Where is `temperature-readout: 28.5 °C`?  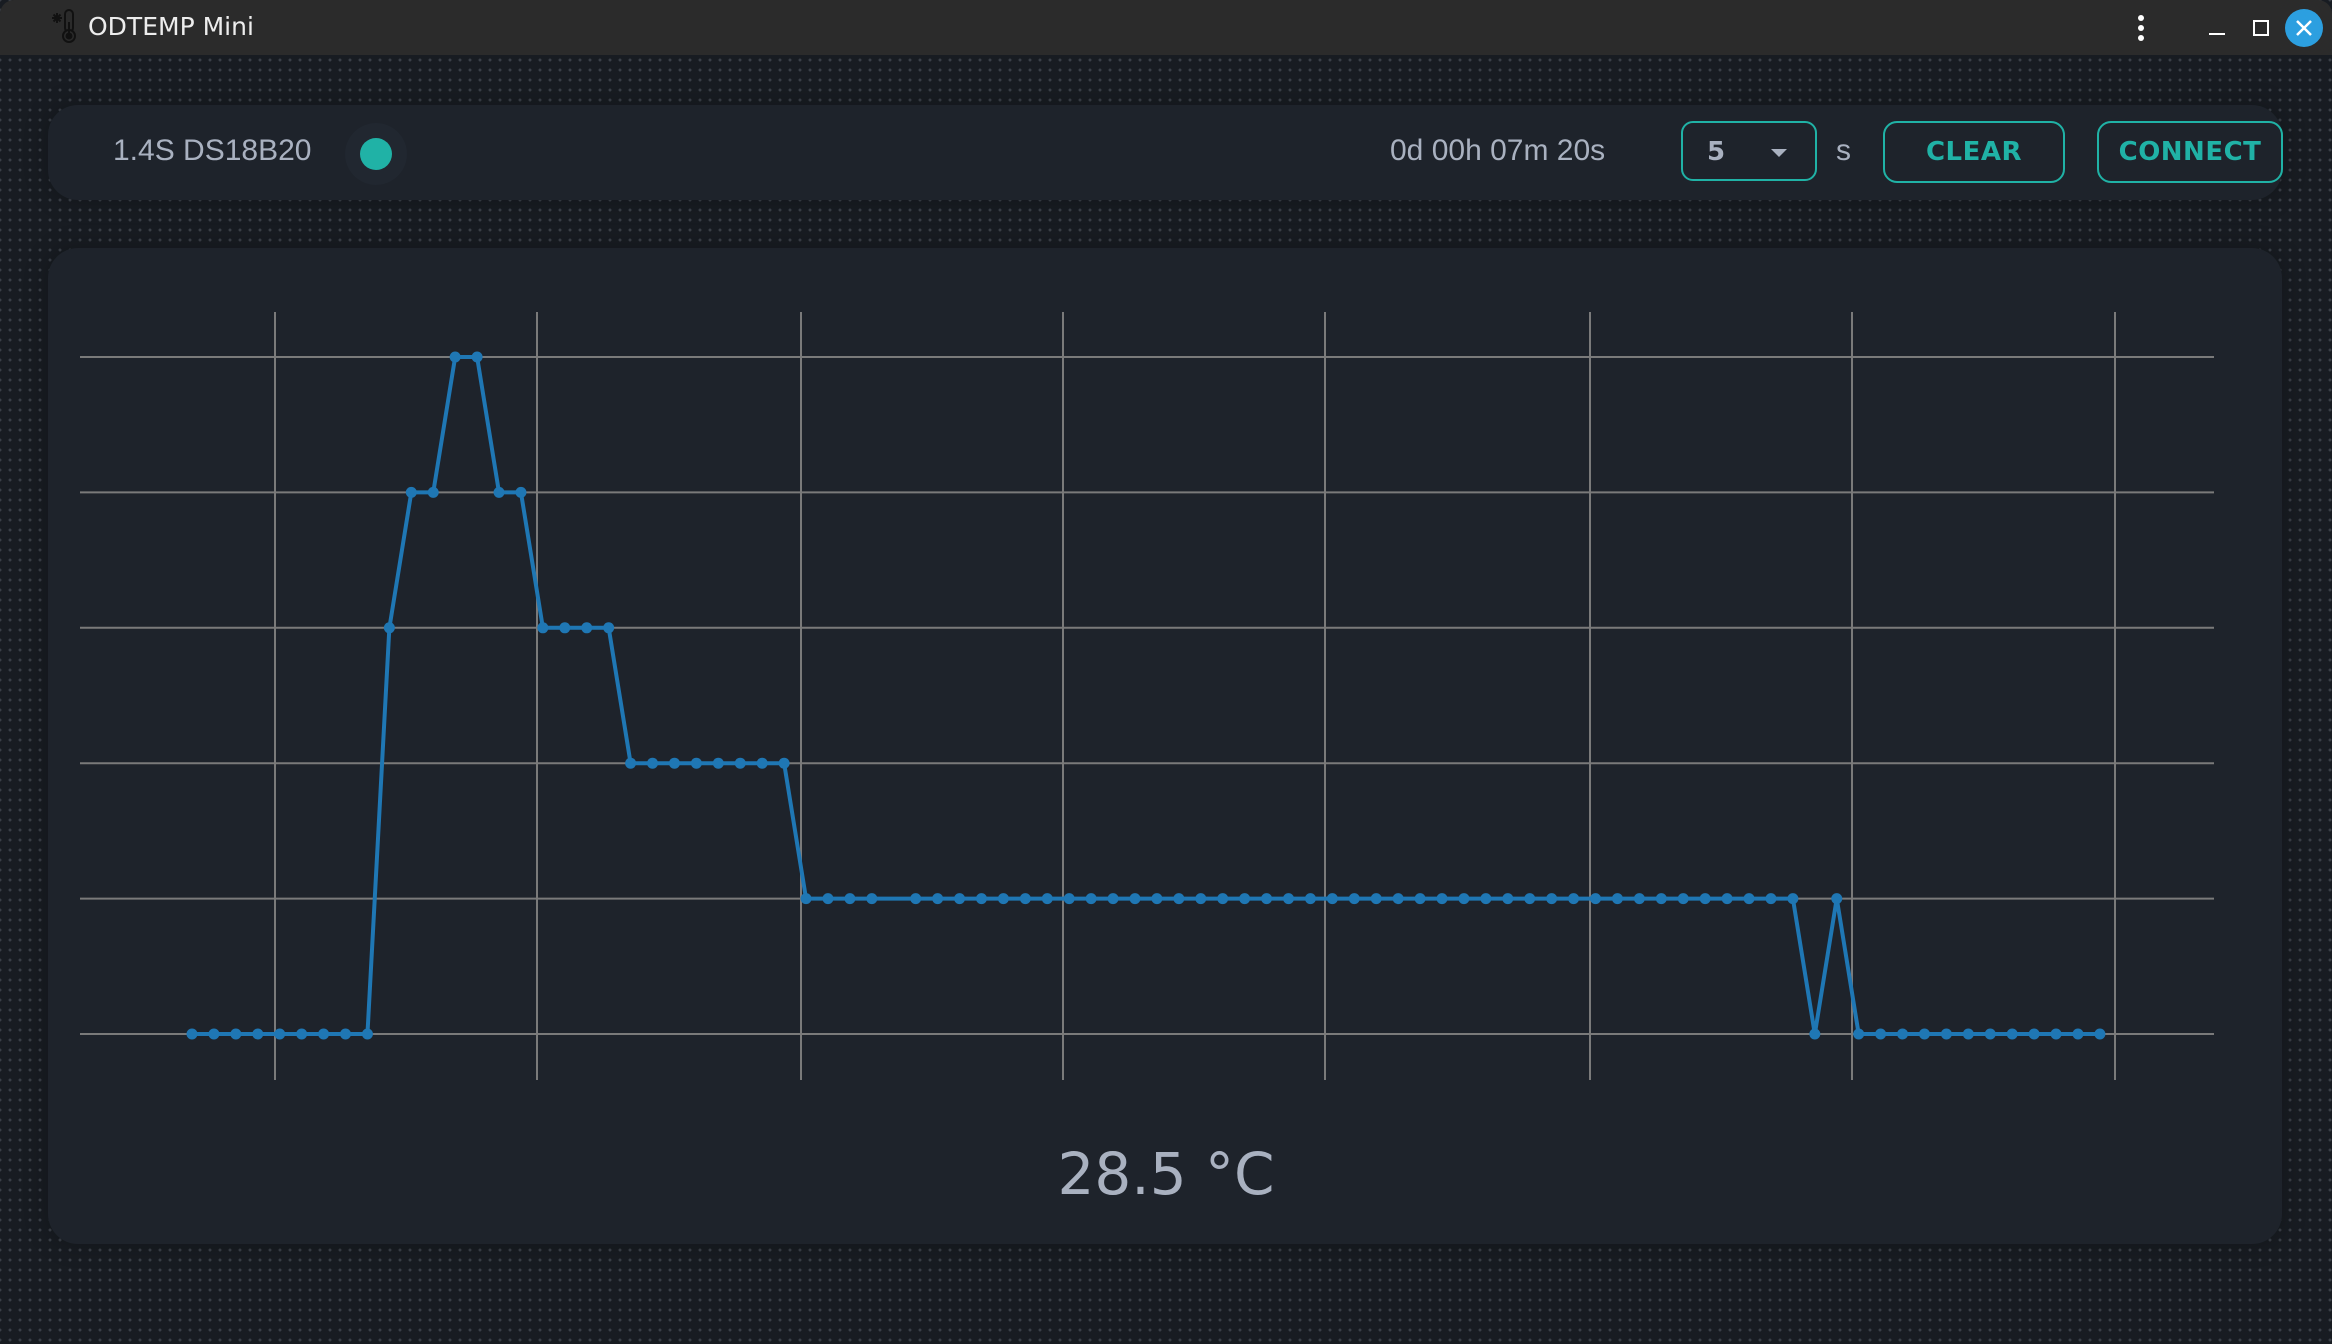 temperature-readout: 28.5 °C is located at coordinates (1166, 1174).